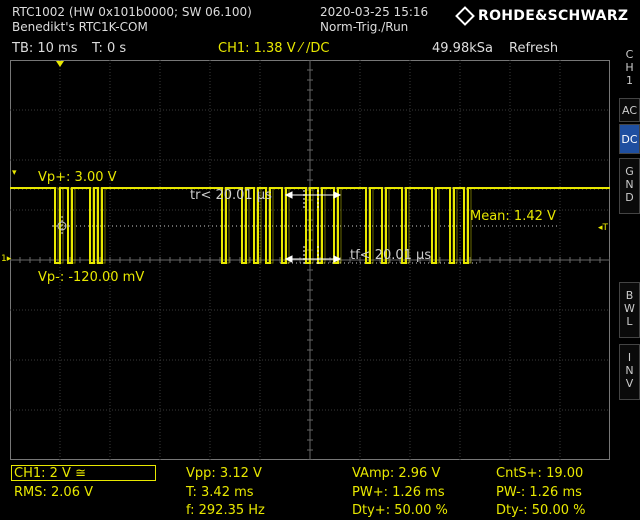 This screenshot has height=520, width=640. I want to click on trigger-level-marker-icon: ▾, so click(14, 173).